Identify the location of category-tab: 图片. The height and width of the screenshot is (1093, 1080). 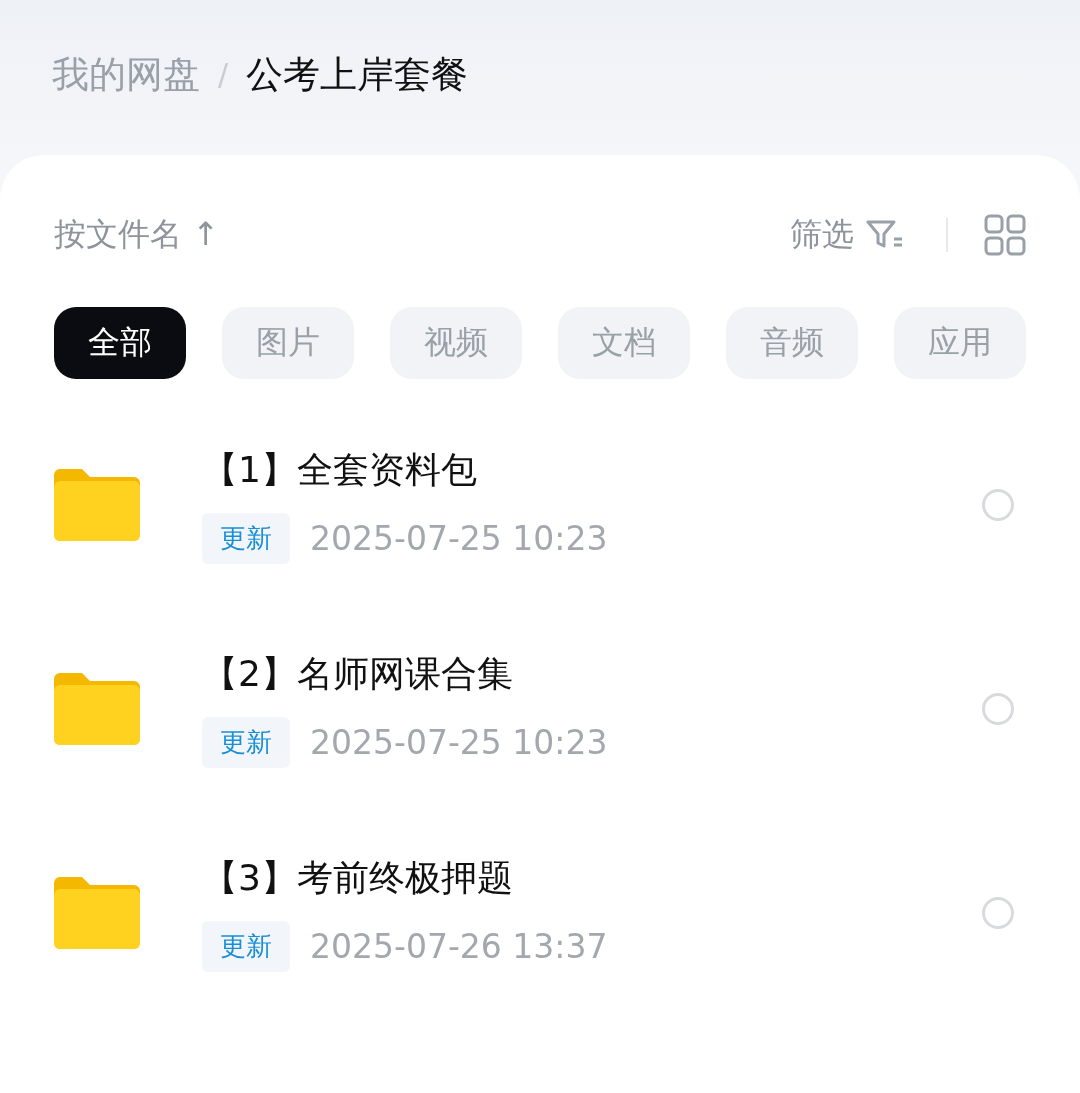
(288, 343).